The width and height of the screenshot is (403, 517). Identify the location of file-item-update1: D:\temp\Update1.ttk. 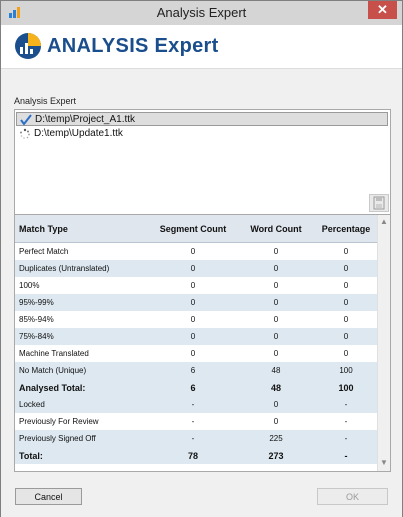
(202, 134).